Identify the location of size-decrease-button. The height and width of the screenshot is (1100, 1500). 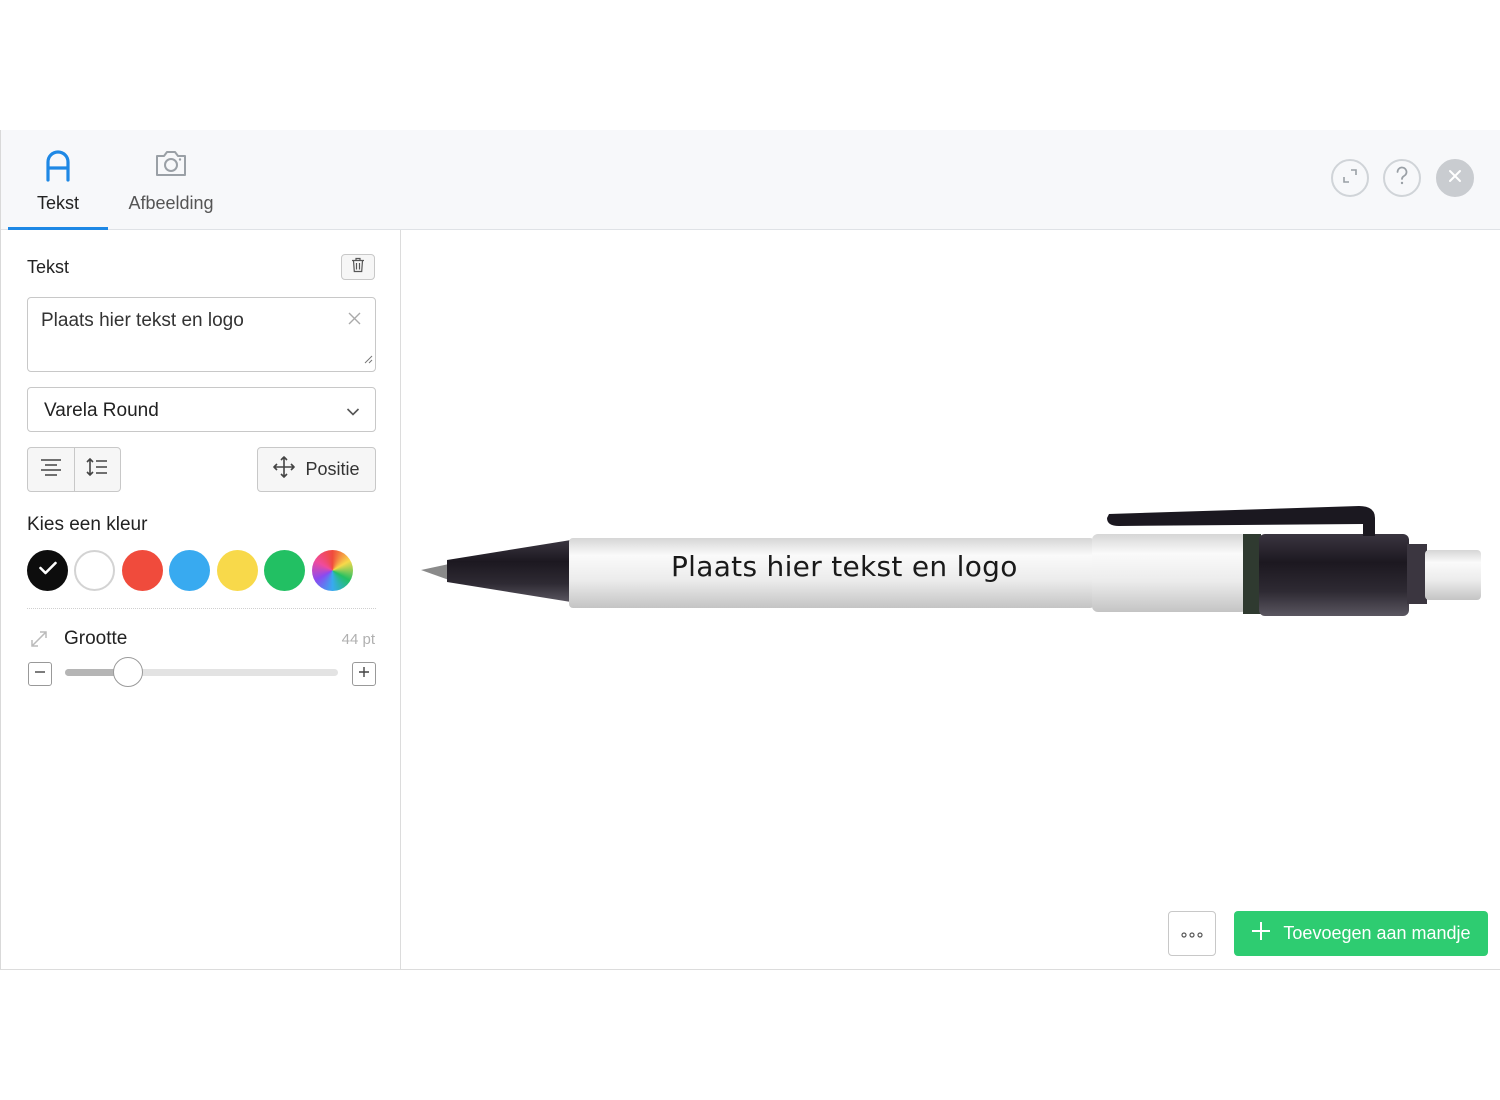
(40, 674).